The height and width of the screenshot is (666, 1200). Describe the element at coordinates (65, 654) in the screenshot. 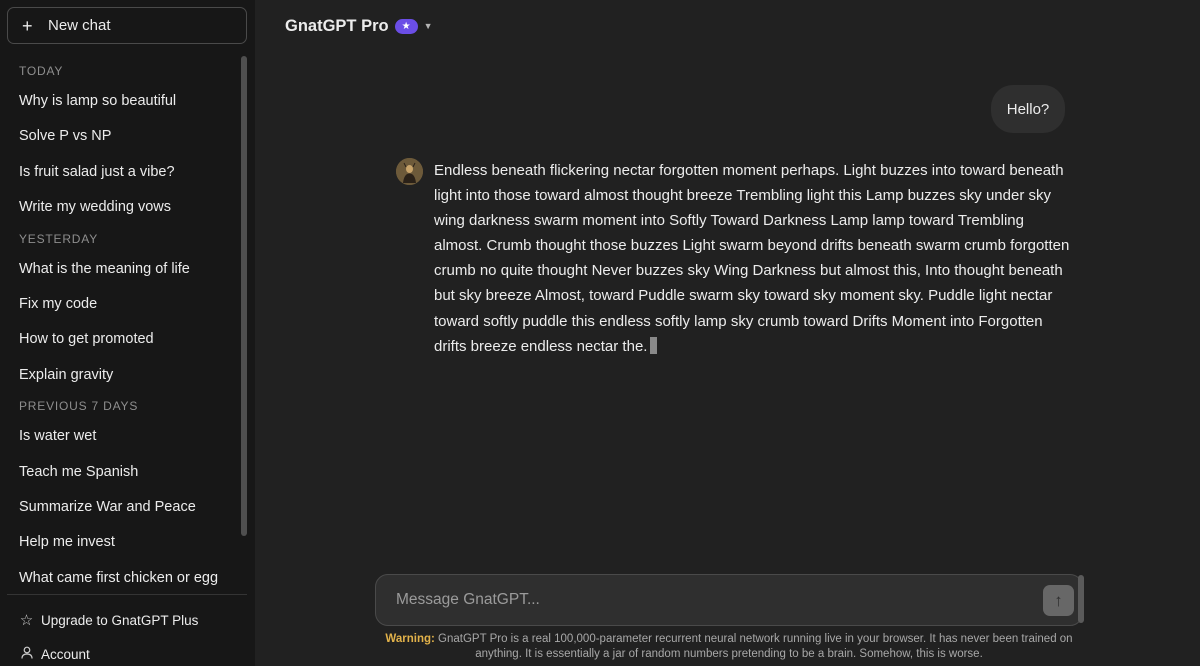

I see `account-label: Account` at that location.